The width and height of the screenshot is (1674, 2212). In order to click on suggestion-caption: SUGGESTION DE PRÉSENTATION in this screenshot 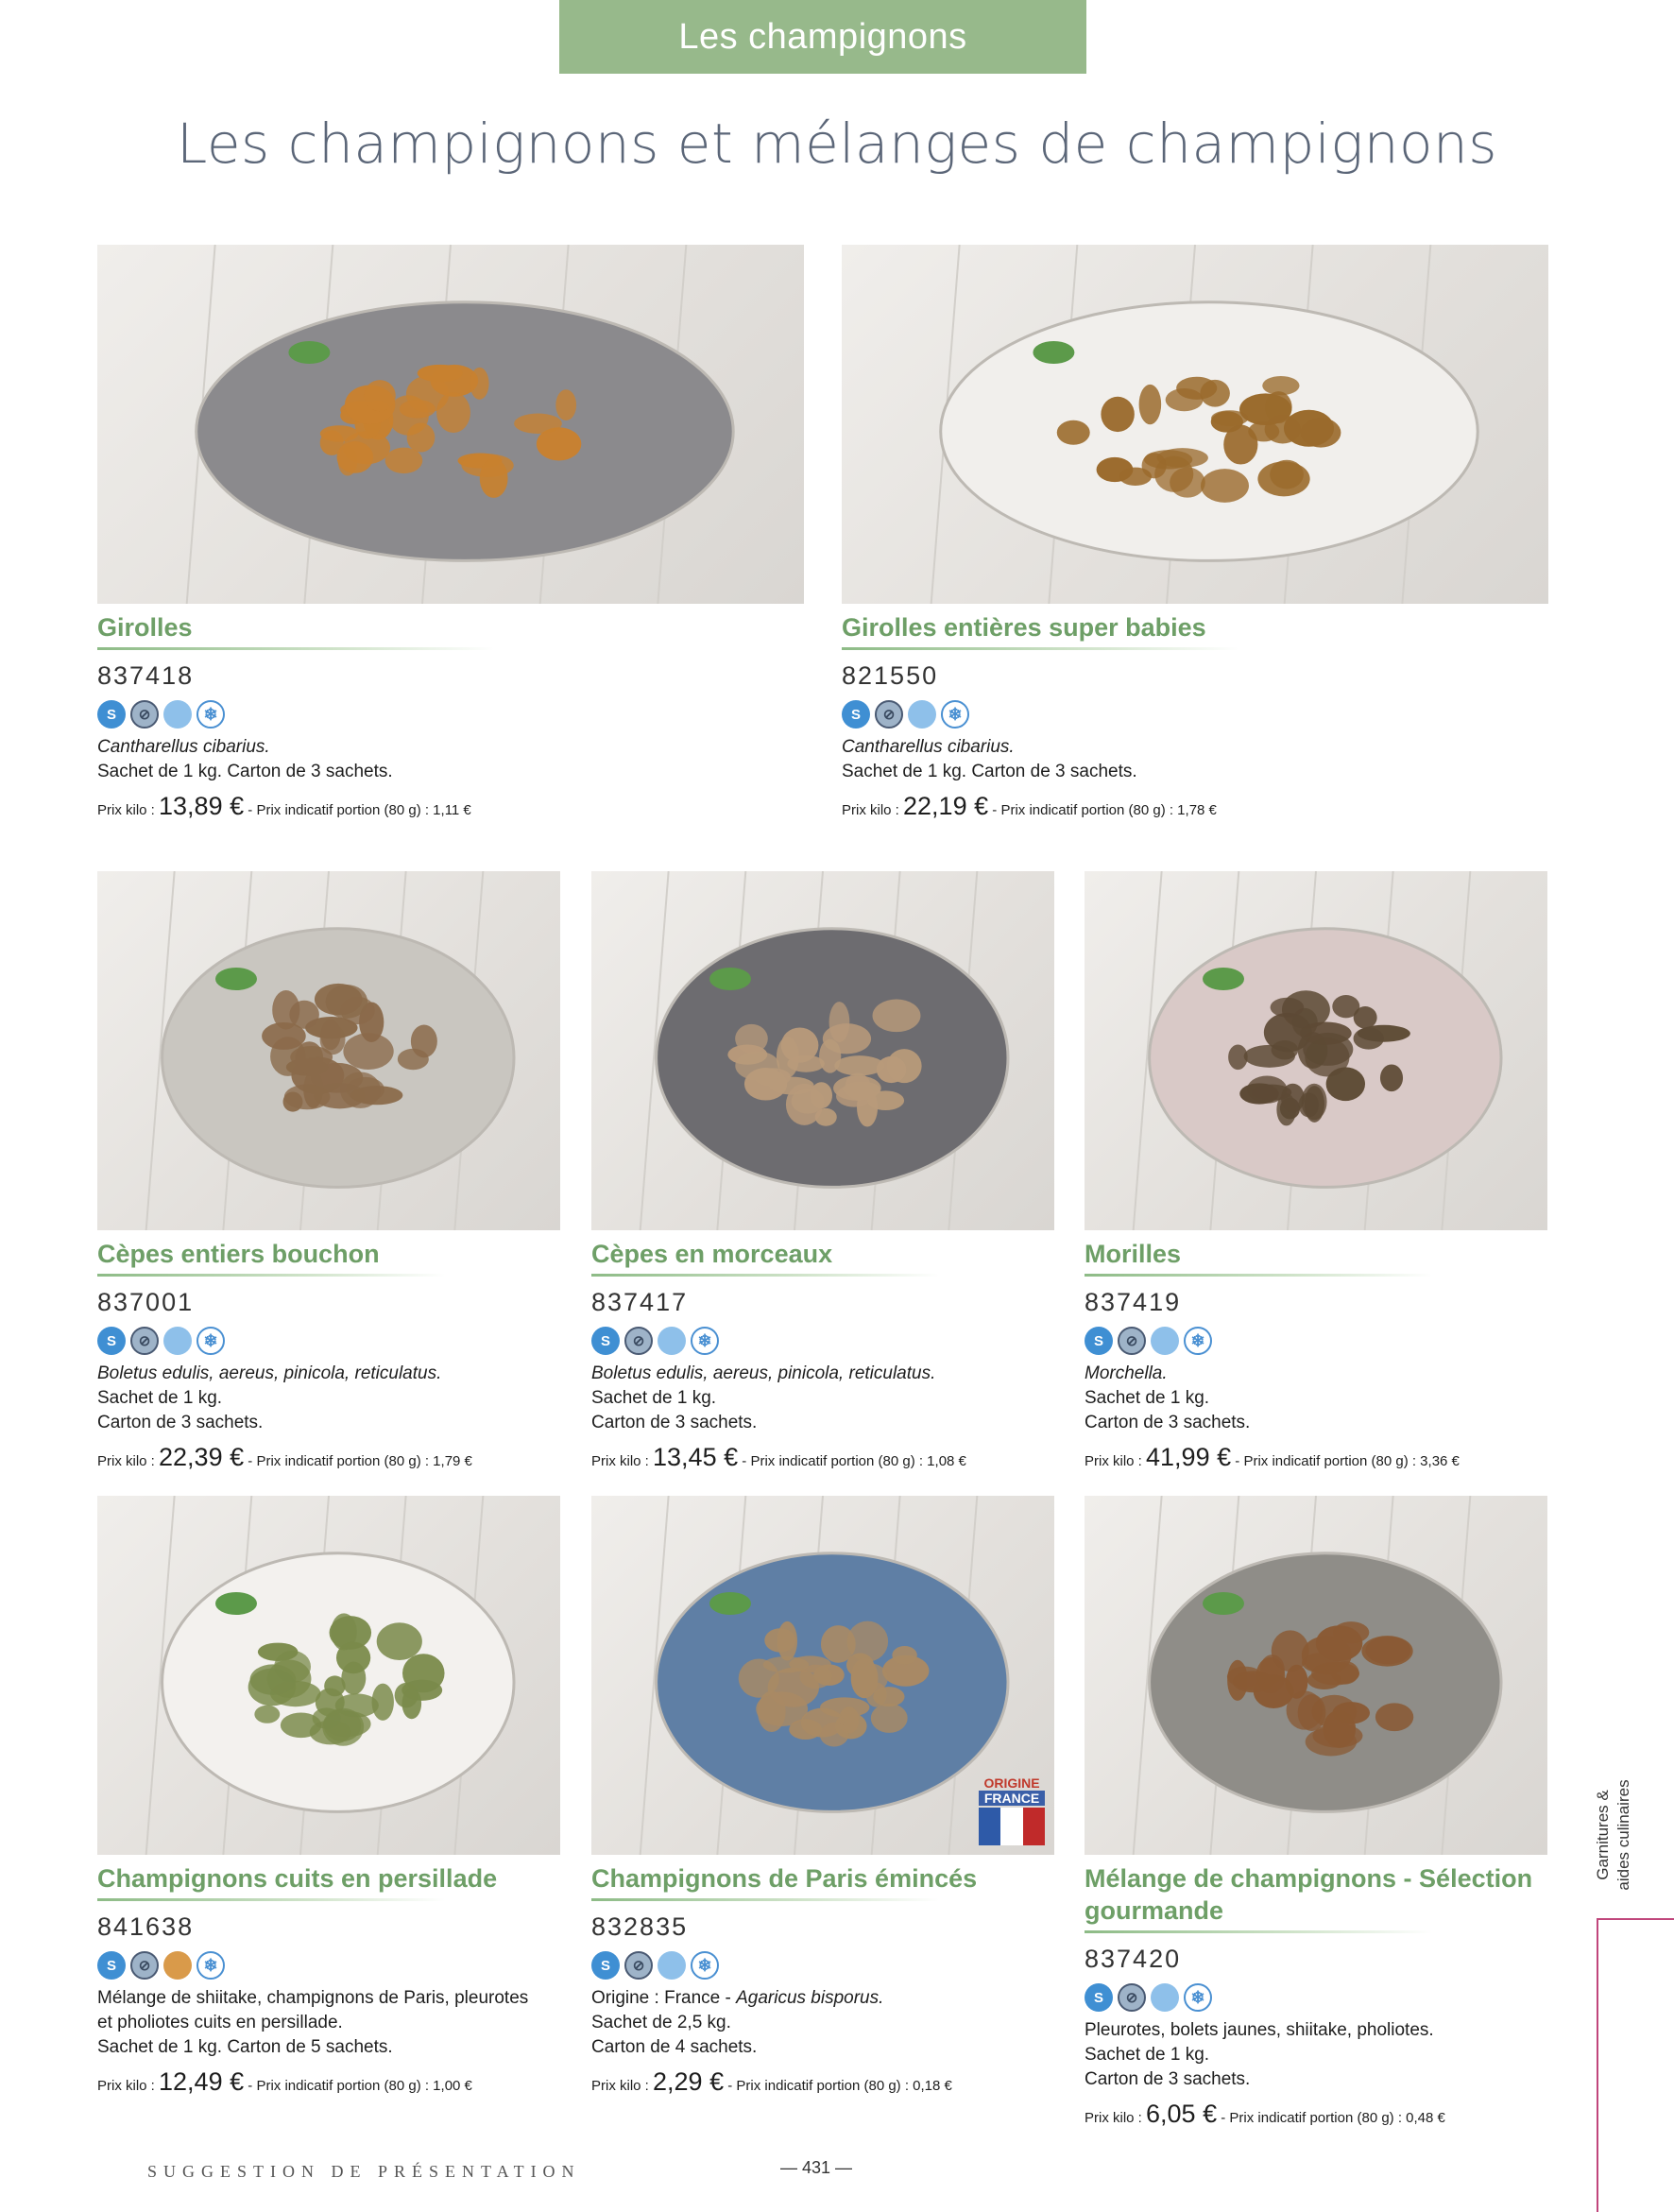, I will do `click(364, 2171)`.